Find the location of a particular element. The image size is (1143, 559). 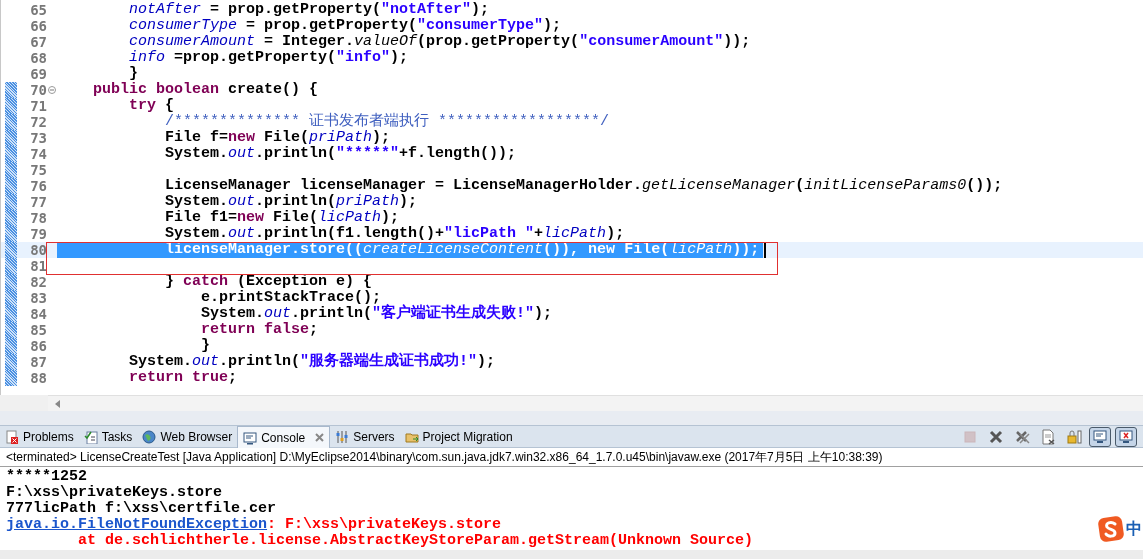

globe-icon is located at coordinates (149, 436).